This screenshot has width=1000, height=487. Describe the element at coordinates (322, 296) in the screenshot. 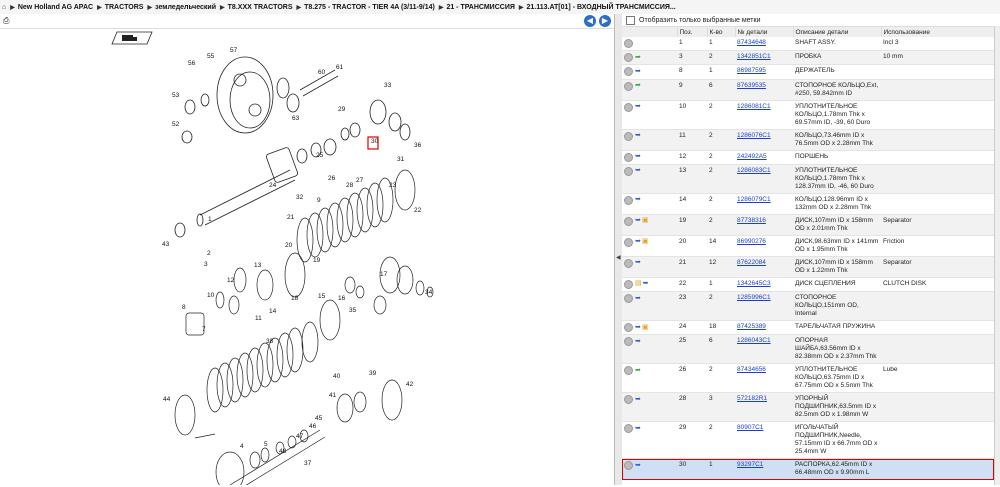

I see `callout-label: 15` at that location.